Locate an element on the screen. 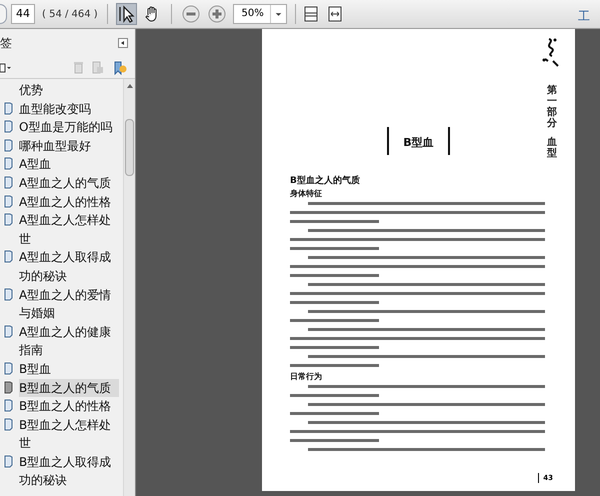  scroll-up-icon is located at coordinates (130, 86).